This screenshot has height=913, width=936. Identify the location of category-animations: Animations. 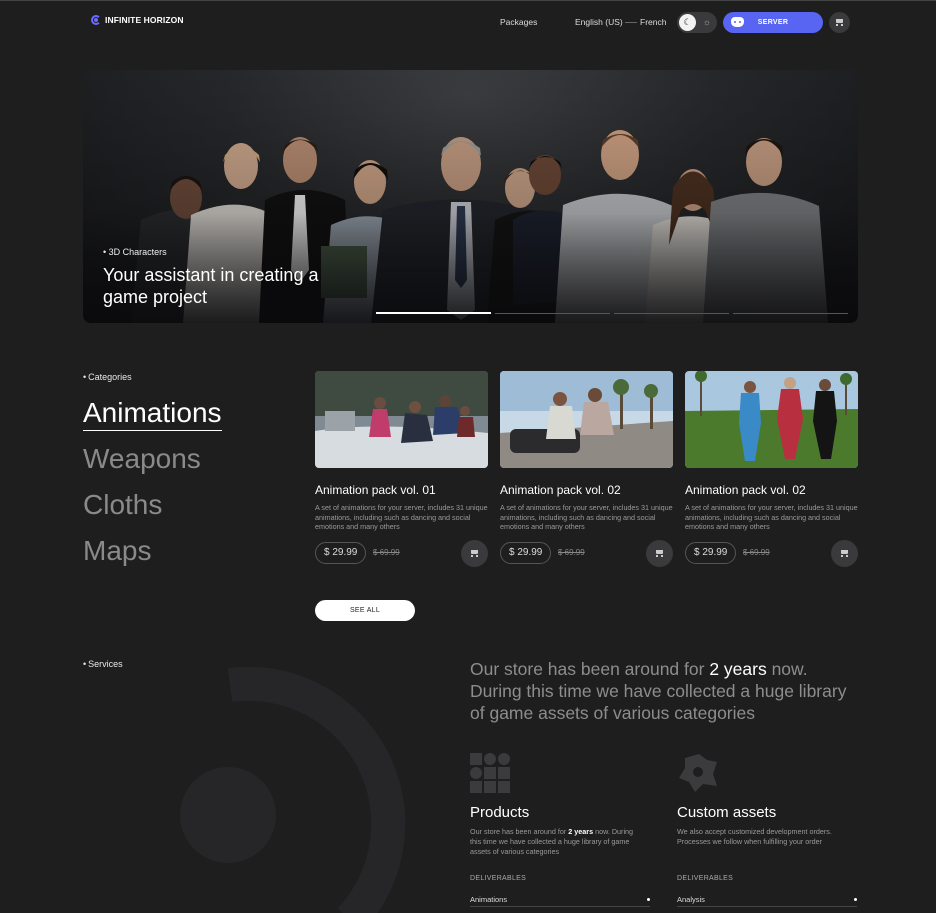
(152, 414).